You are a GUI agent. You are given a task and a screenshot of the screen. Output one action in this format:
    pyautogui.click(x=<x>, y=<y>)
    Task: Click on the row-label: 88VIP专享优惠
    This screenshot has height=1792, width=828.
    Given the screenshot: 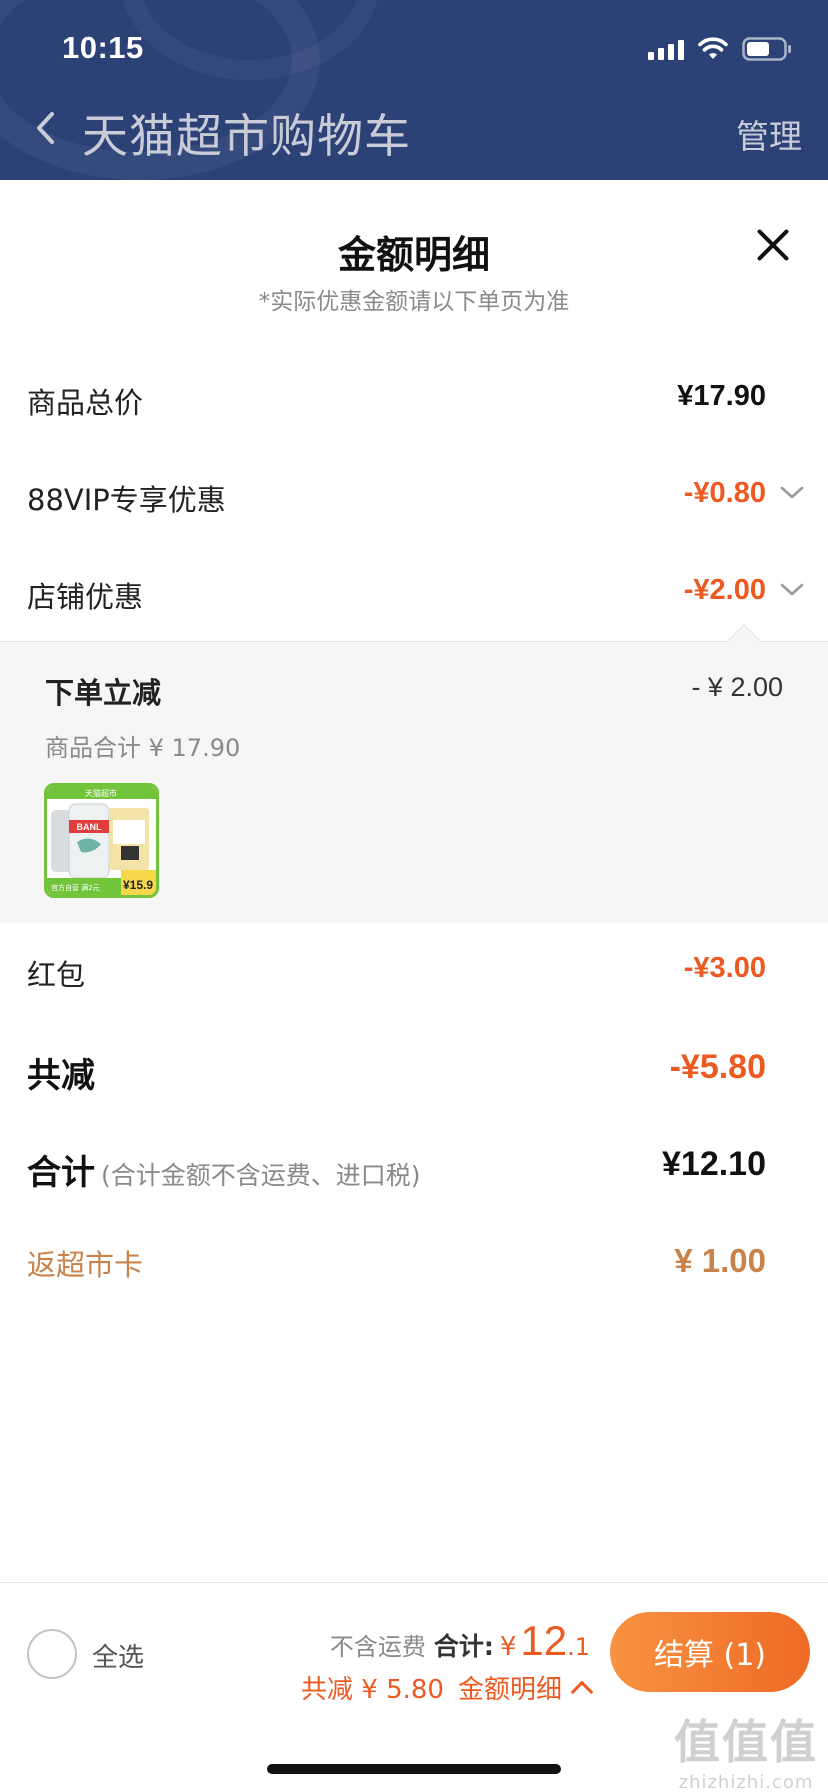 What is the action you would take?
    pyautogui.click(x=126, y=500)
    